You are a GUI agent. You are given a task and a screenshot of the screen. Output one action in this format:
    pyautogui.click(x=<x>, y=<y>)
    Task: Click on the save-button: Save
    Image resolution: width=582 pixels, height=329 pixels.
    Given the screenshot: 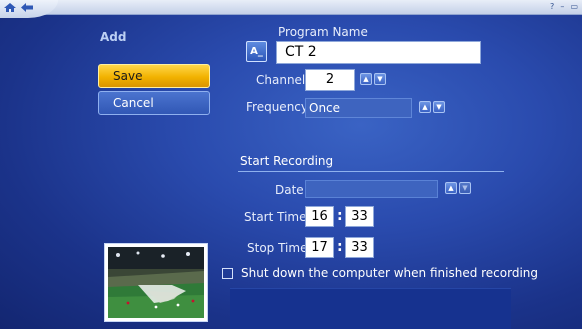 What is the action you would take?
    pyautogui.click(x=154, y=76)
    